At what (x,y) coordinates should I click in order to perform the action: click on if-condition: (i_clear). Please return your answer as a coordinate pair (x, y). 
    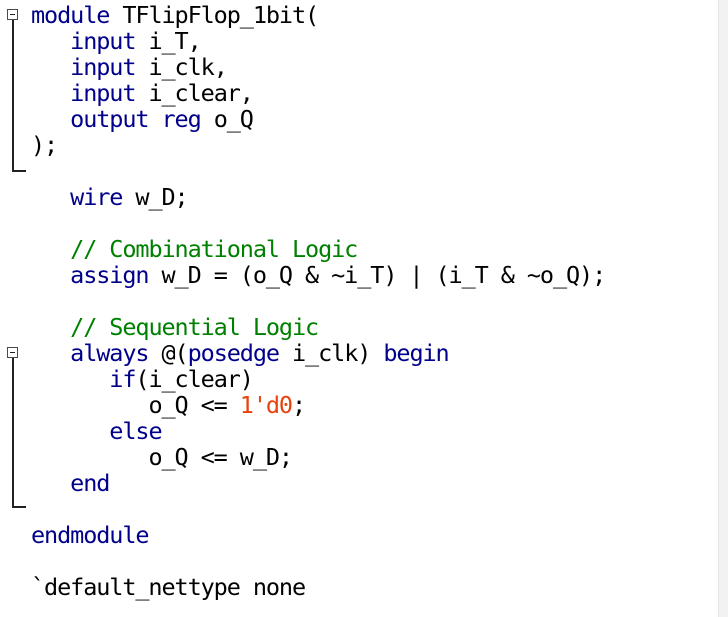
    Looking at the image, I should click on (194, 379).